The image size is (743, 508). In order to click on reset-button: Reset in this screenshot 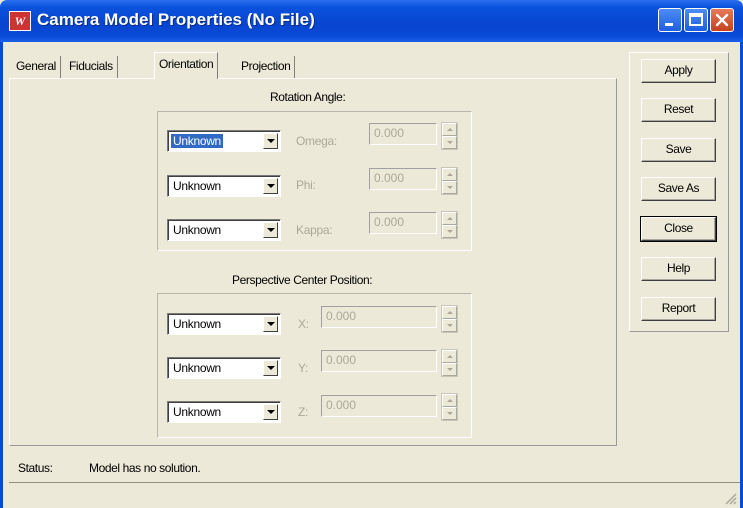, I will do `click(678, 110)`.